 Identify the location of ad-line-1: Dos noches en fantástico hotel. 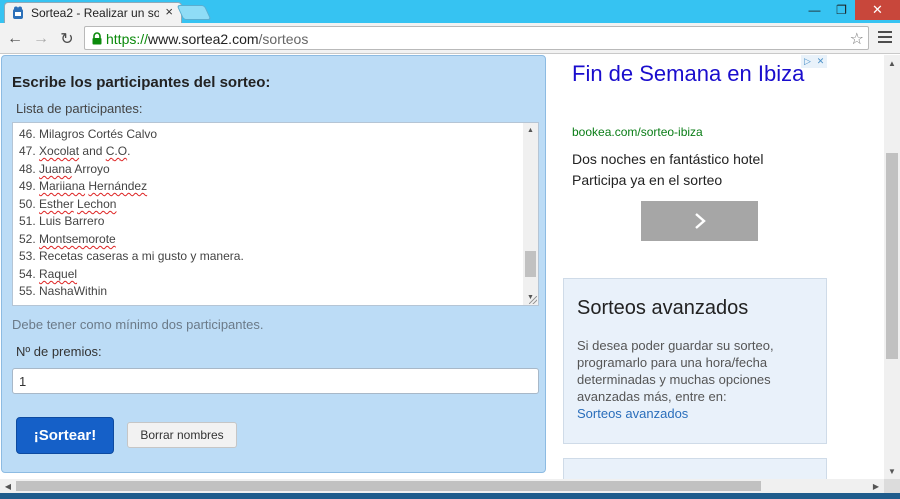
(668, 159).